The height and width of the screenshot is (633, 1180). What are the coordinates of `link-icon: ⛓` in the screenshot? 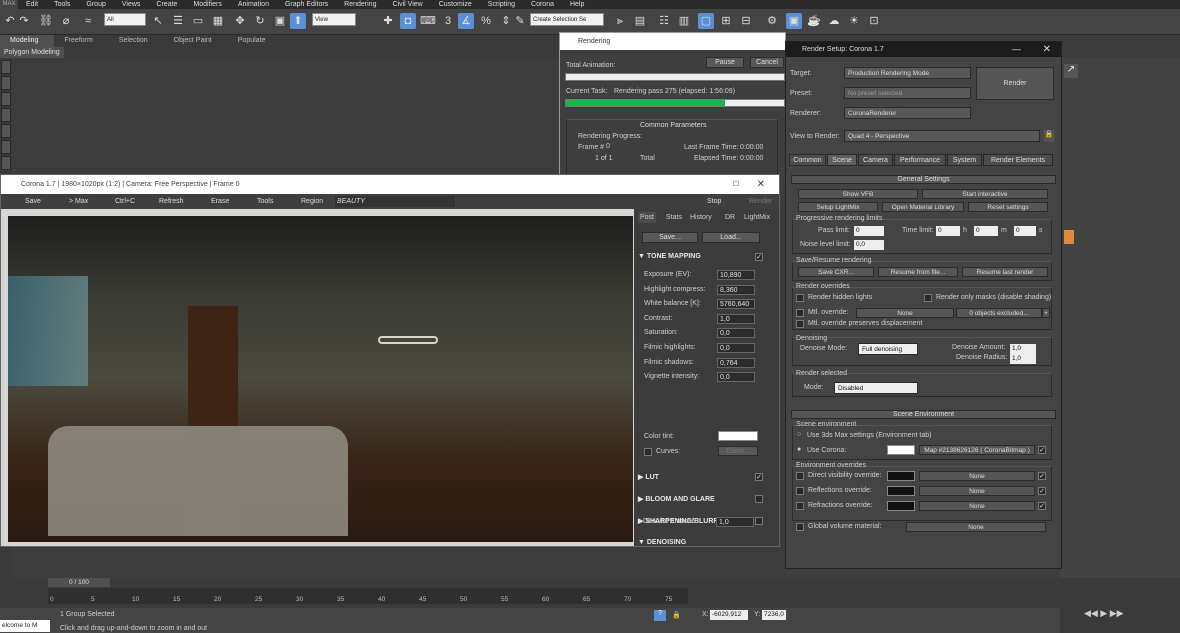 It's located at (46, 21).